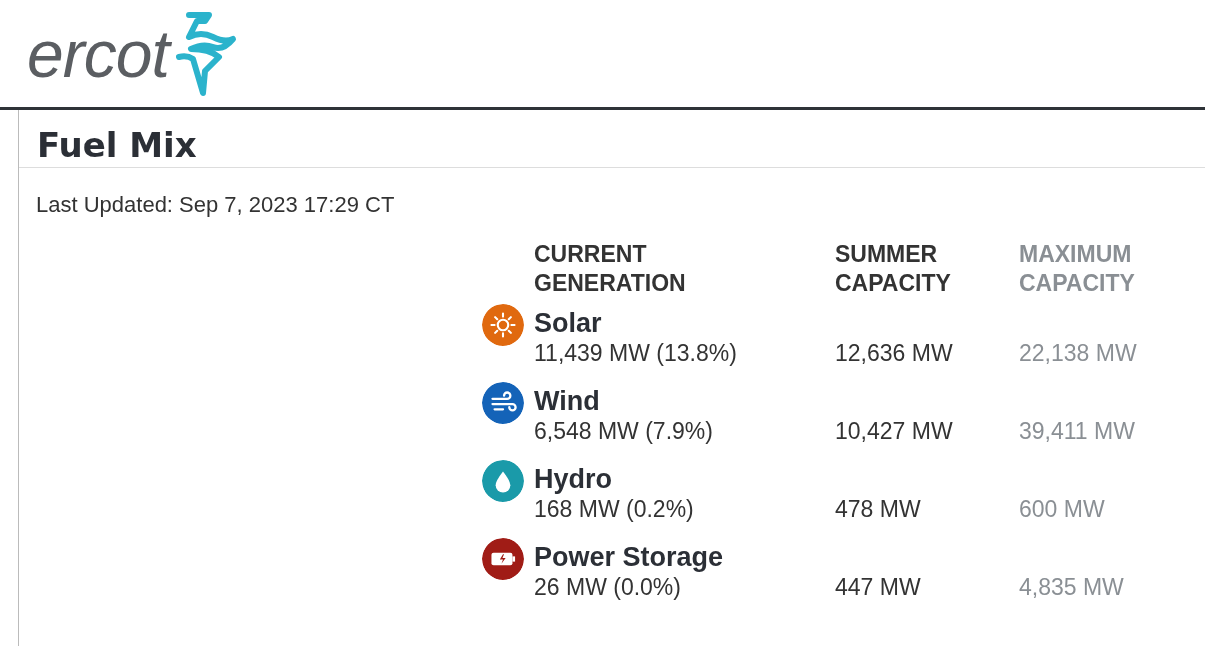  What do you see at coordinates (894, 431) in the screenshot?
I see `summer-capacity-value: 10,427 MW` at bounding box center [894, 431].